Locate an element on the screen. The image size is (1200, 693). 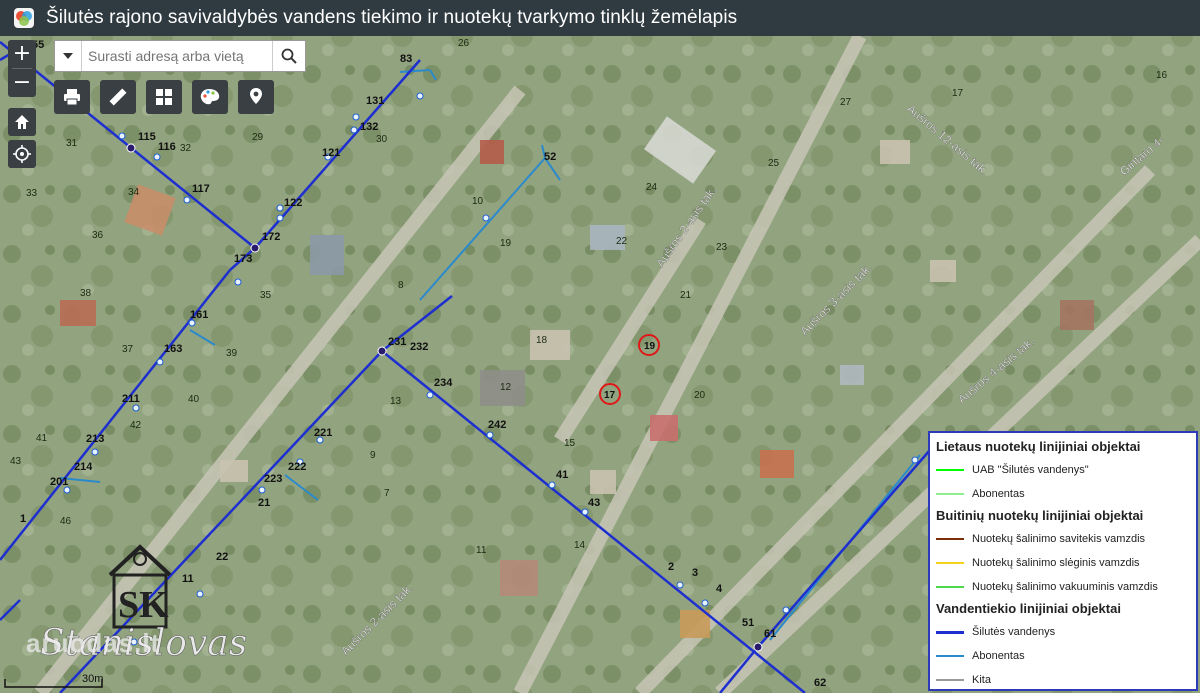
legend-item-label: Abonentas is located at coordinates (998, 656).